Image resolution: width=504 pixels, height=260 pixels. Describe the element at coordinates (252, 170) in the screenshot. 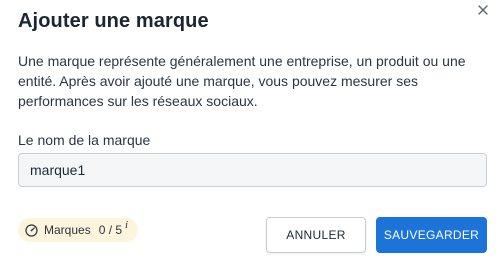

I see `brand-name-input` at that location.